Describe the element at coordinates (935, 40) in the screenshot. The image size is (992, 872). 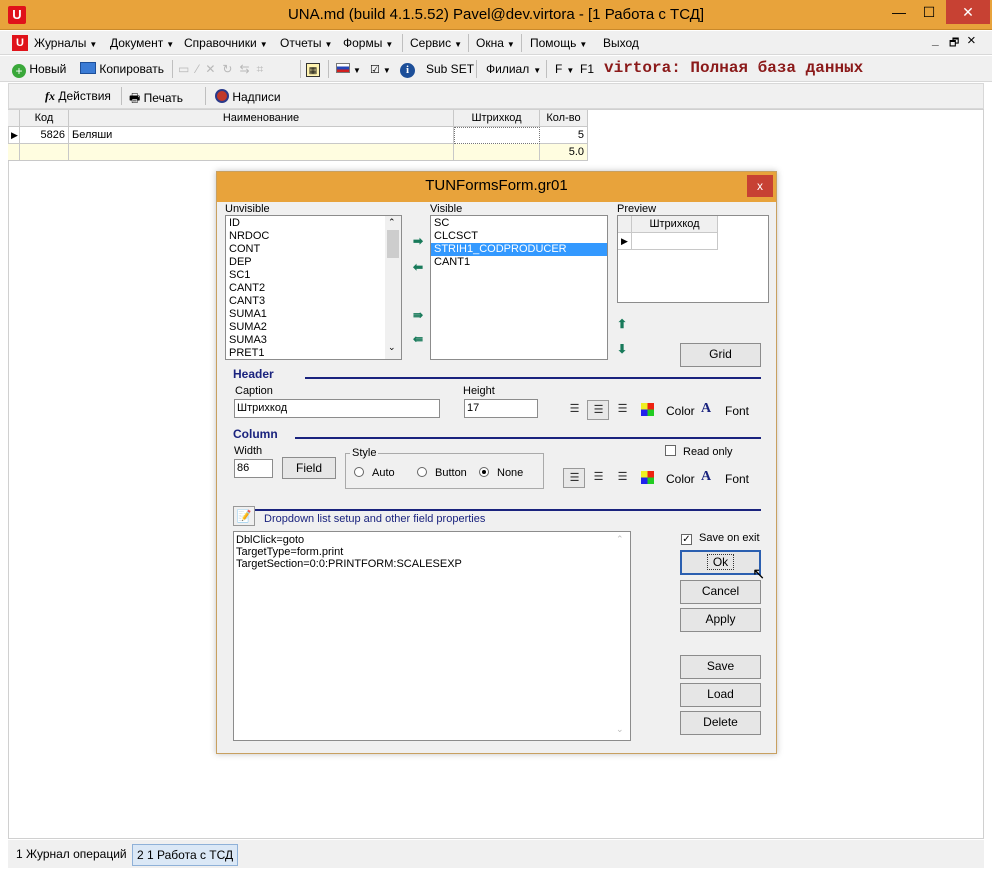
I see `mdi-minimize-button: _` at that location.